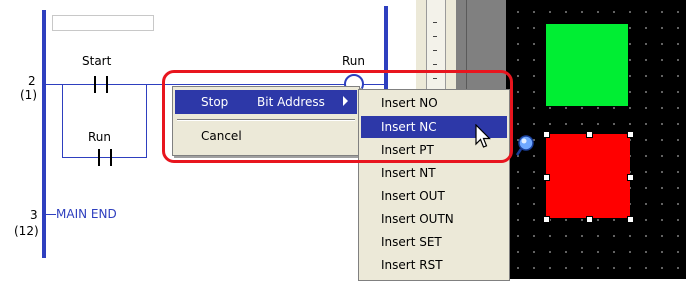 The width and height of the screenshot is (686, 281). Describe the element at coordinates (62, 121) in the screenshot. I see `branch-wire-left` at that location.